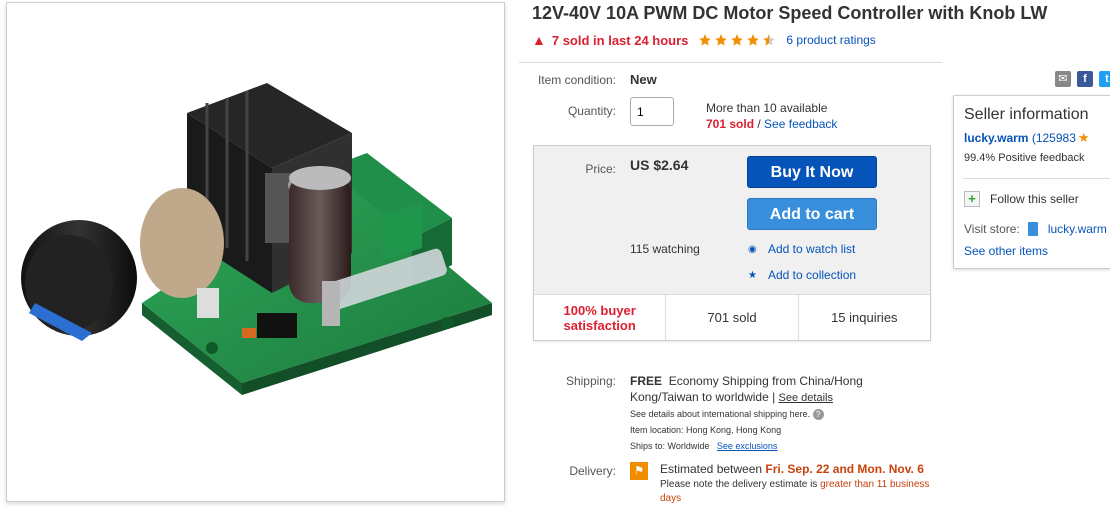 This screenshot has height=513, width=1110. I want to click on see-exclusions-link: See exclusions, so click(747, 446).